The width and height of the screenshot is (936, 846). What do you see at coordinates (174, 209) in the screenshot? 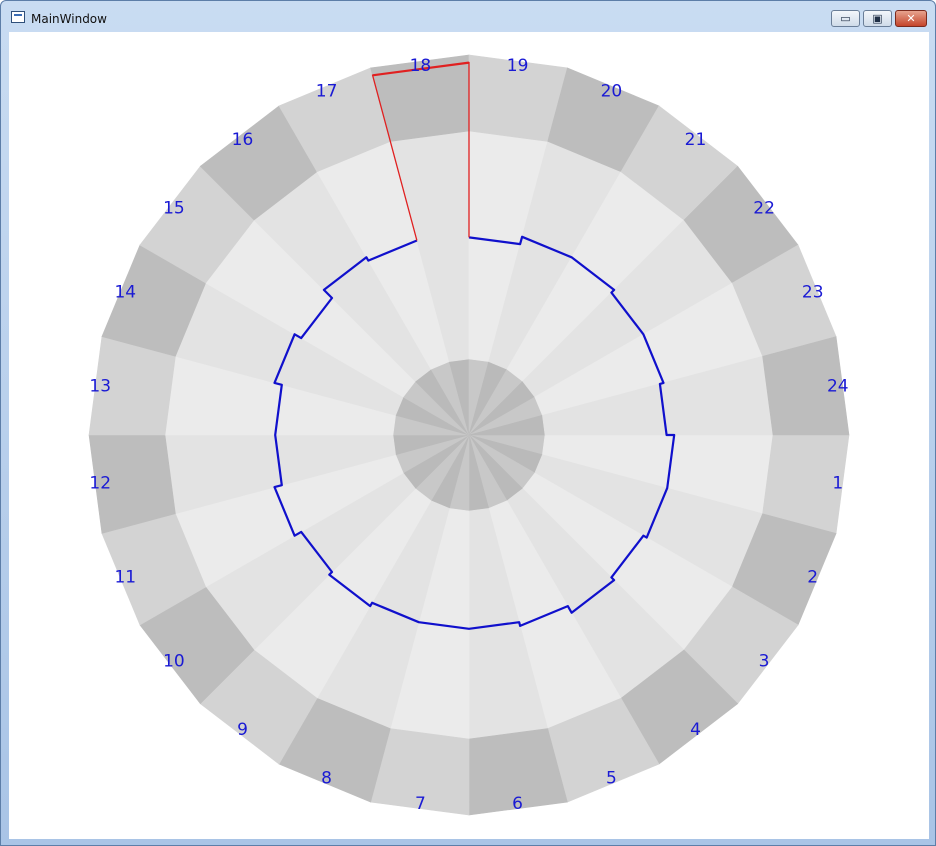
I see `angle-label-15: 15` at bounding box center [174, 209].